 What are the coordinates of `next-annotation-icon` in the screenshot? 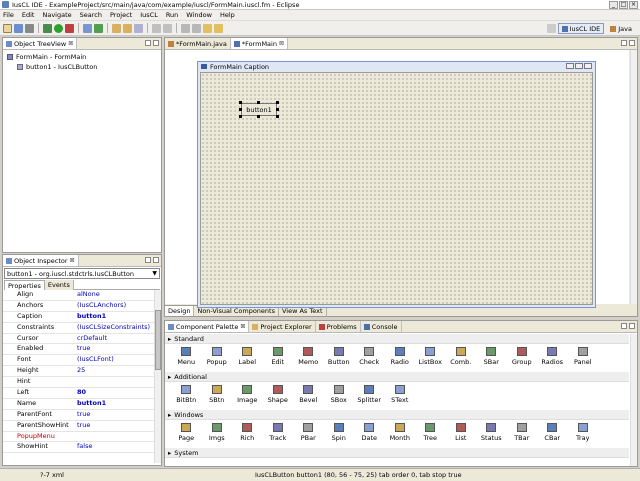 It's located at (185, 28).